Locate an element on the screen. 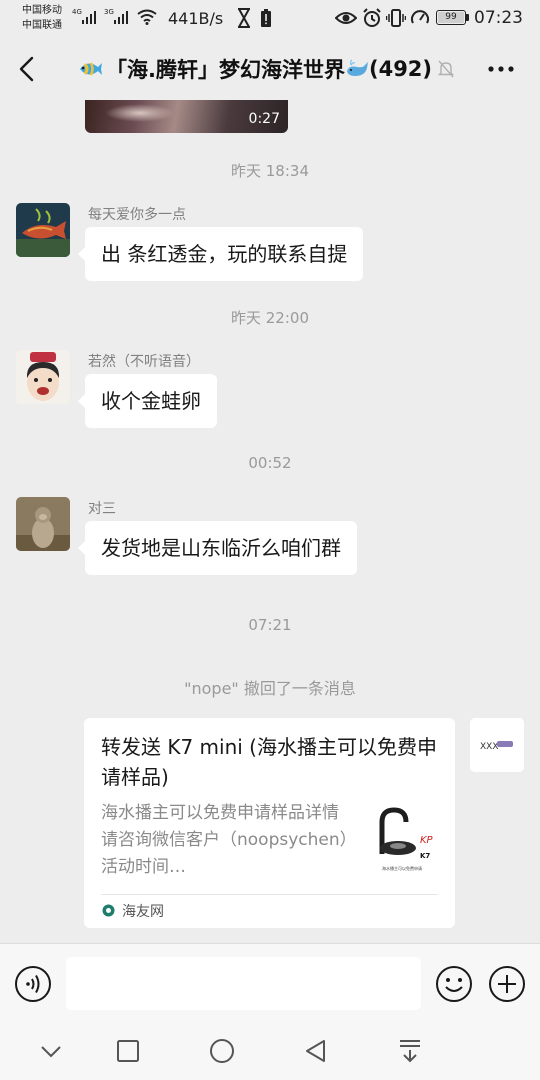 This screenshot has width=540, height=1080. video-message: 0:27 is located at coordinates (186, 116).